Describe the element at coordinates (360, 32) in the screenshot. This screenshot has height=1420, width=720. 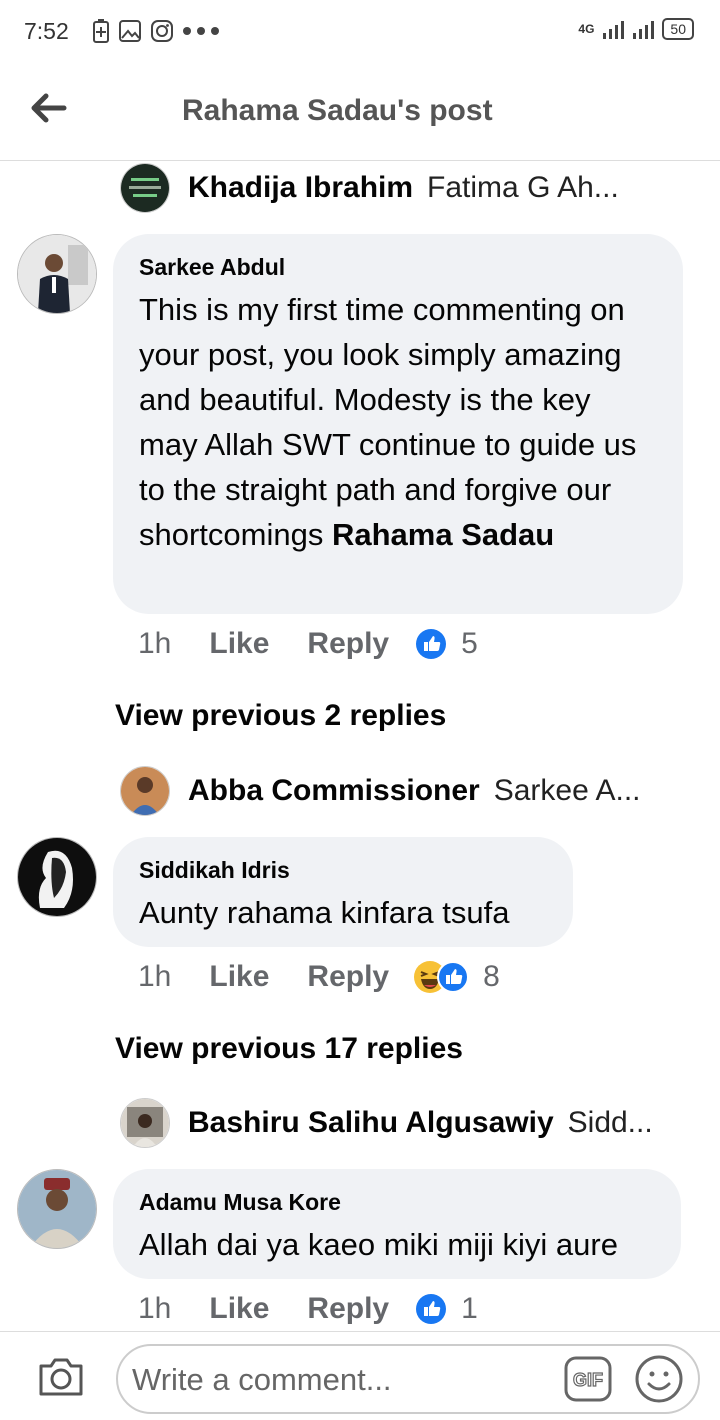
I see `status-bar: 7:52 4G 50` at that location.